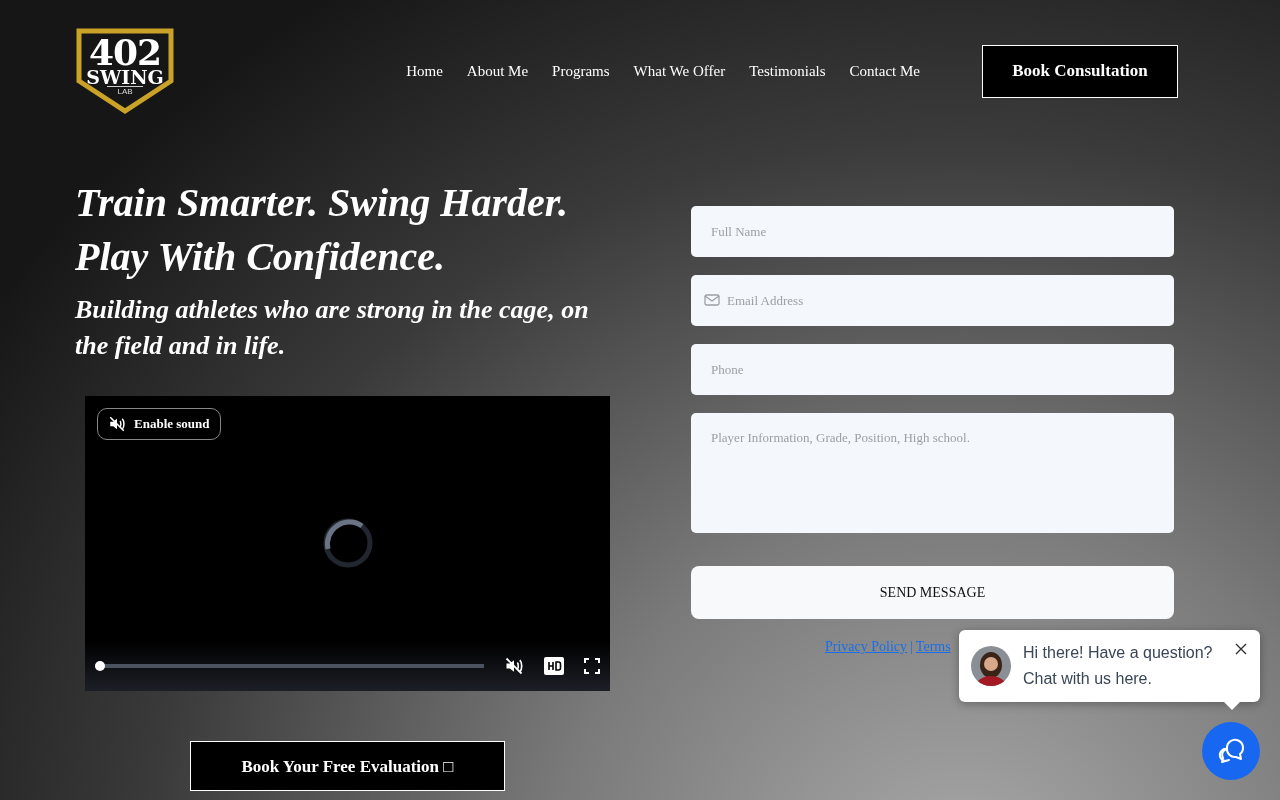 Image resolution: width=1280 pixels, height=800 pixels. I want to click on logo-wordmark: SWING, so click(125, 77).